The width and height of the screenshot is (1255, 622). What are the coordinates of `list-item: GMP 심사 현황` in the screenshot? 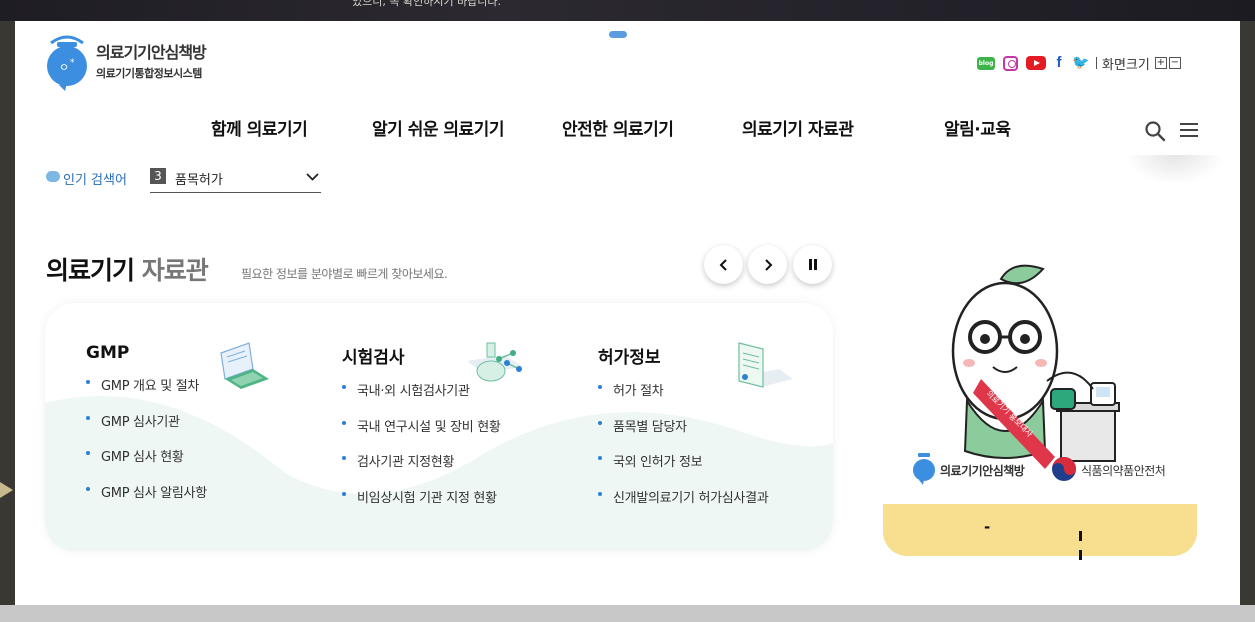 It's located at (206, 464).